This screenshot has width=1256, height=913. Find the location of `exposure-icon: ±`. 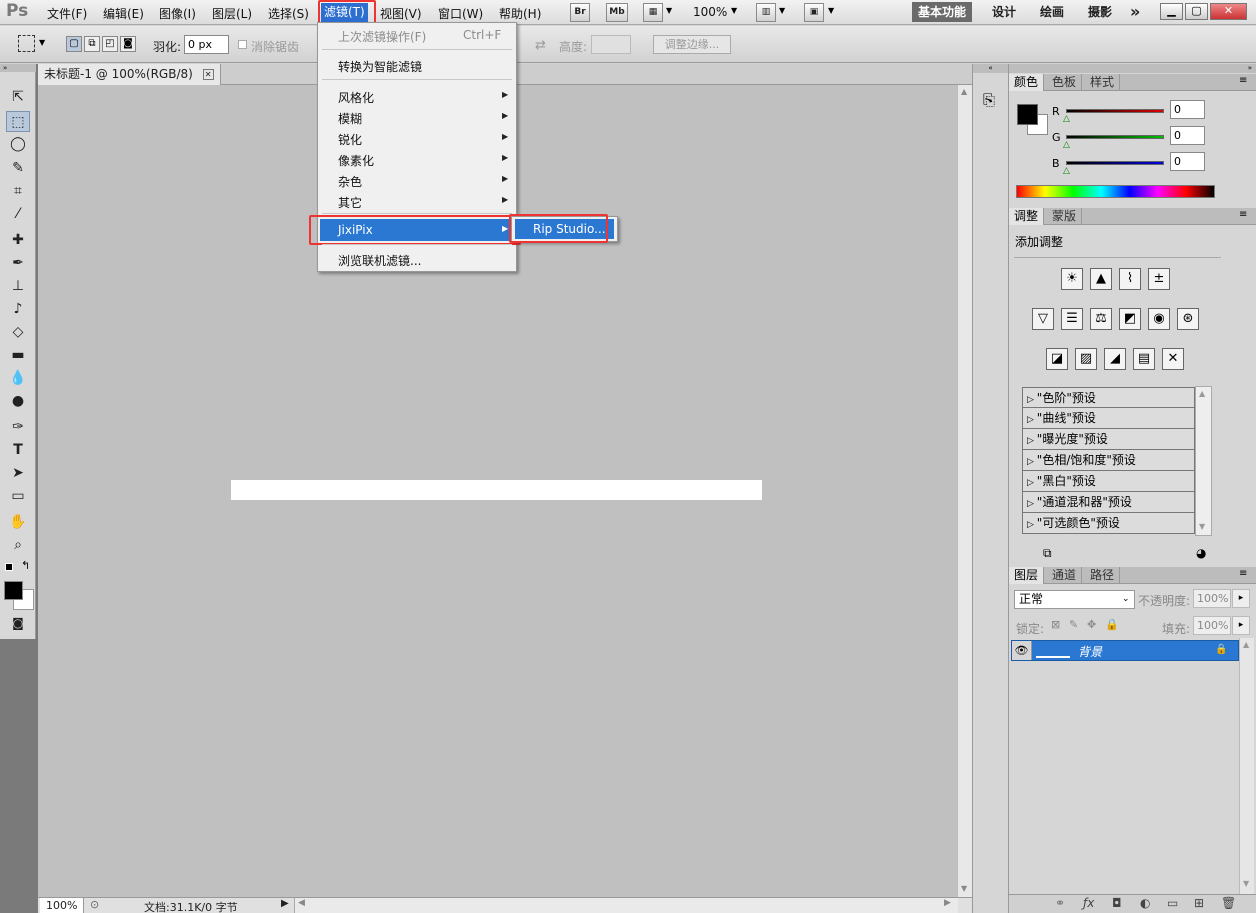

exposure-icon: ± is located at coordinates (1159, 279).